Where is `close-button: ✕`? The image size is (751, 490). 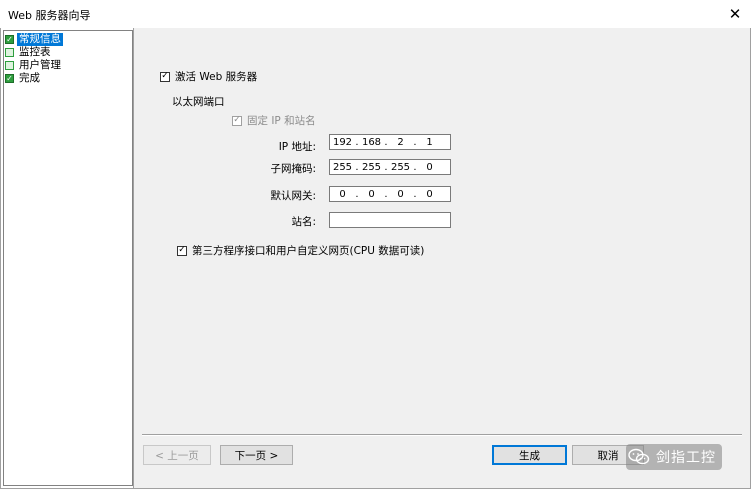 close-button: ✕ is located at coordinates (735, 14).